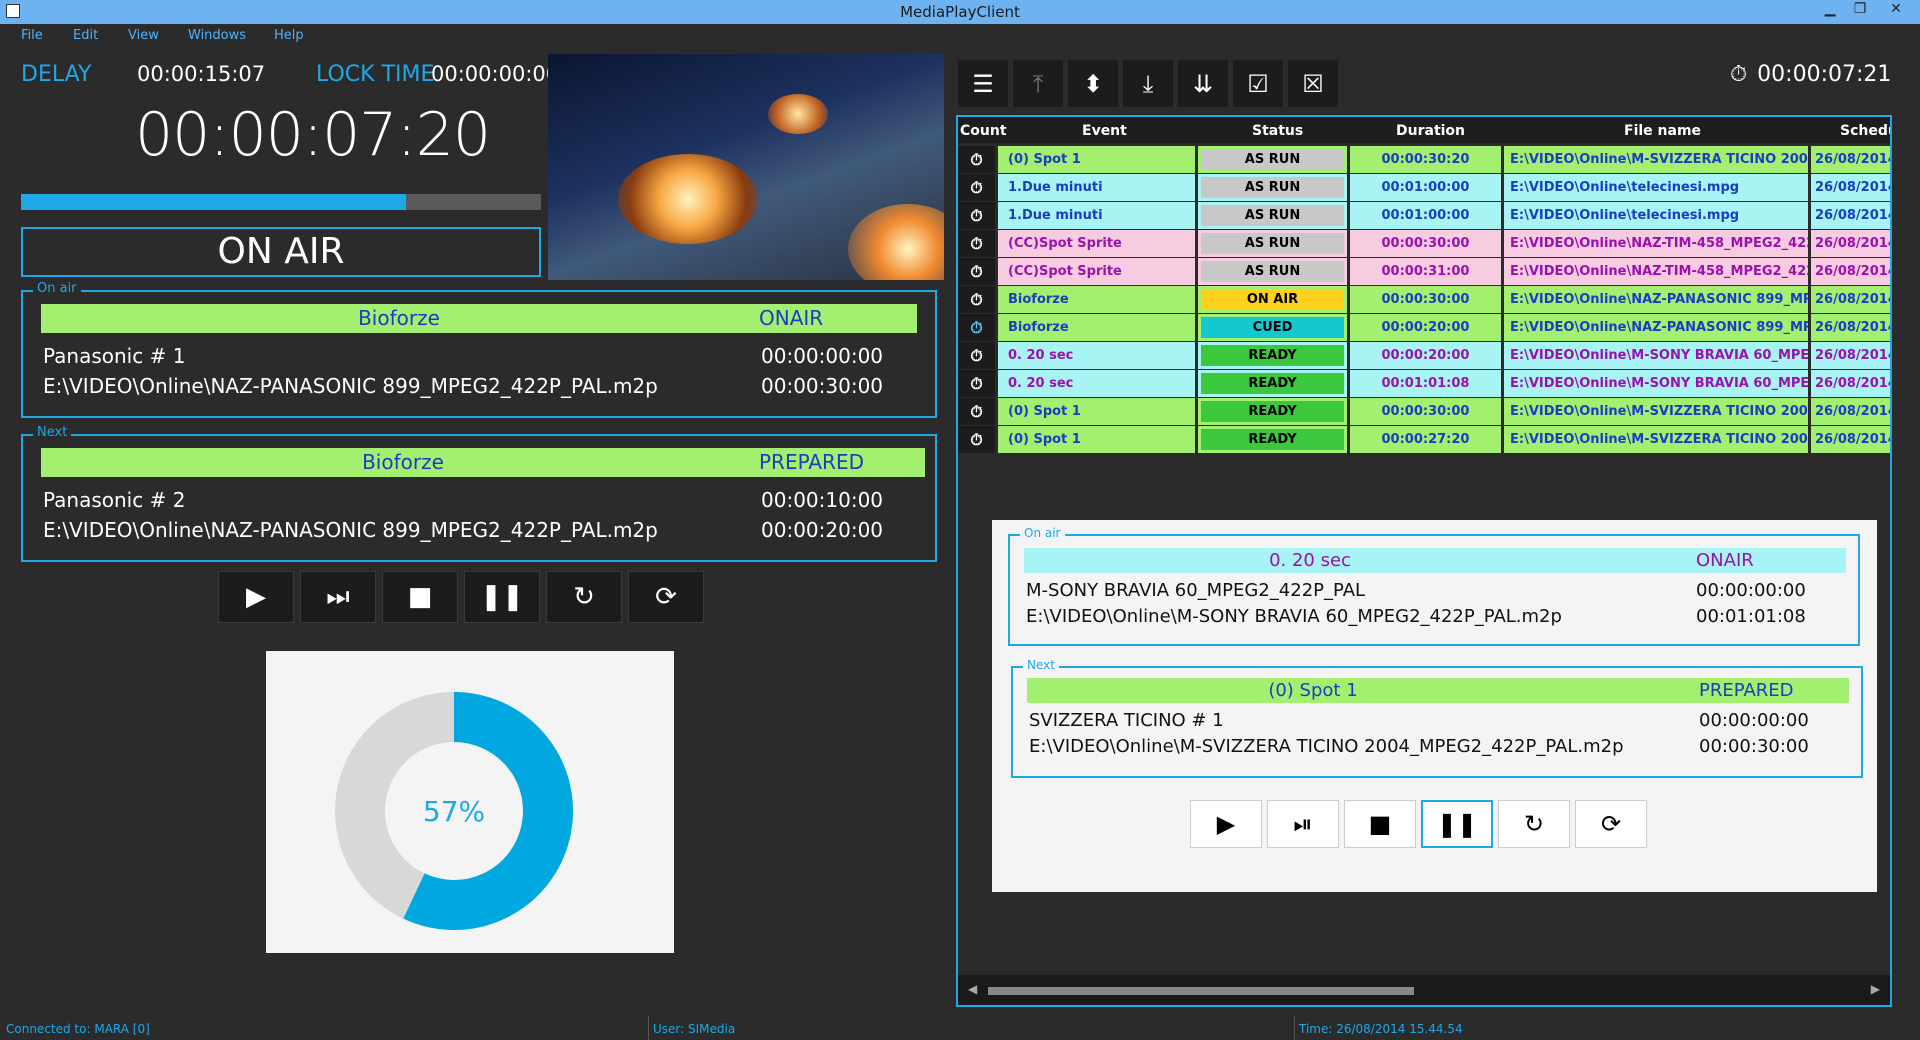 The image size is (1920, 1040). Describe the element at coordinates (289, 35) in the screenshot. I see `menu-help: Help` at that location.